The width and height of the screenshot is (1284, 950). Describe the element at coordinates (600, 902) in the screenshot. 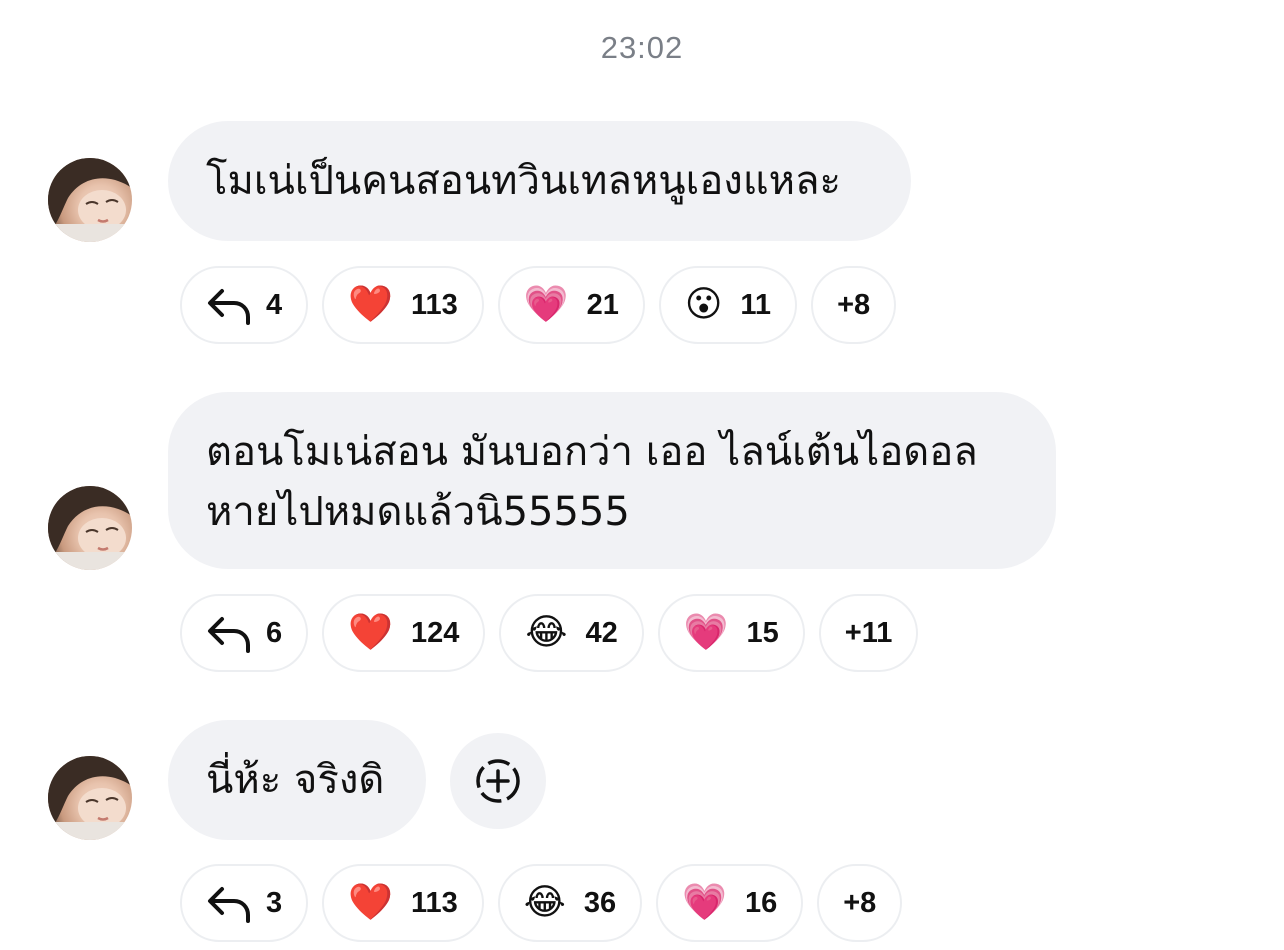

I see `reaction-count: 36` at that location.